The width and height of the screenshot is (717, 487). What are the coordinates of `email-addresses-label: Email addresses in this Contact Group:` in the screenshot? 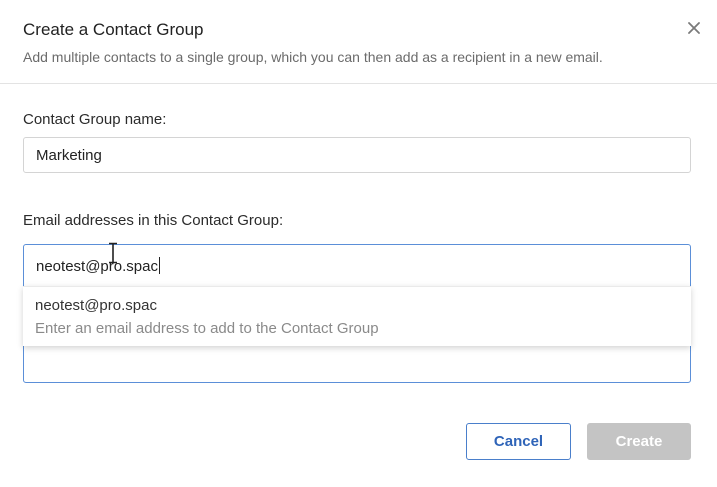 It's located at (153, 220).